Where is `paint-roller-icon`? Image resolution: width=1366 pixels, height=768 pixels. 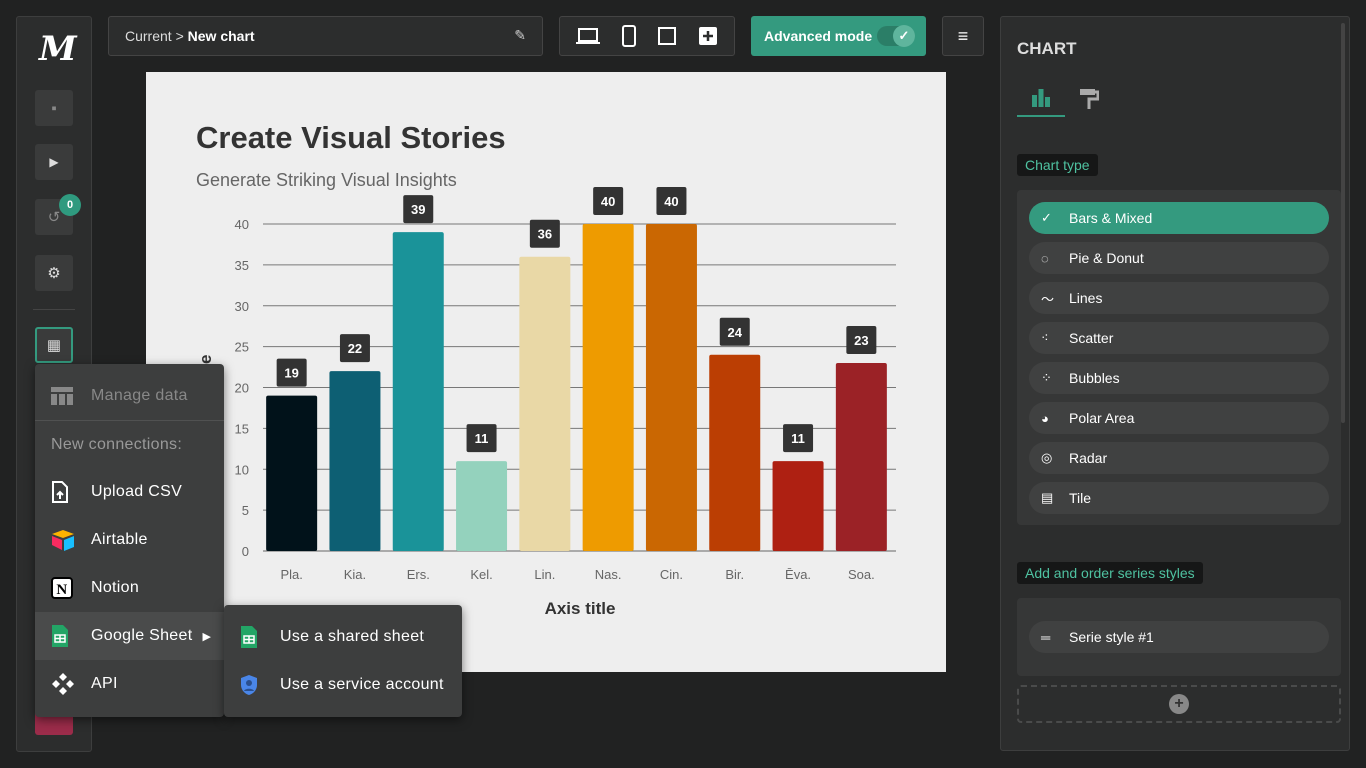 paint-roller-icon is located at coordinates (1089, 99).